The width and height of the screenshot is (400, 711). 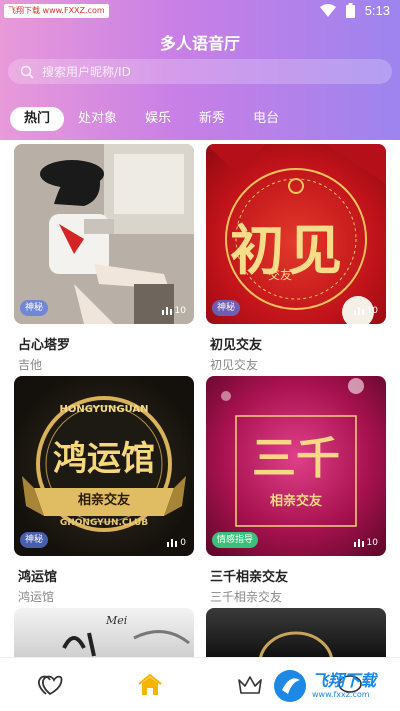 I want to click on nav-heart, so click(x=50, y=685).